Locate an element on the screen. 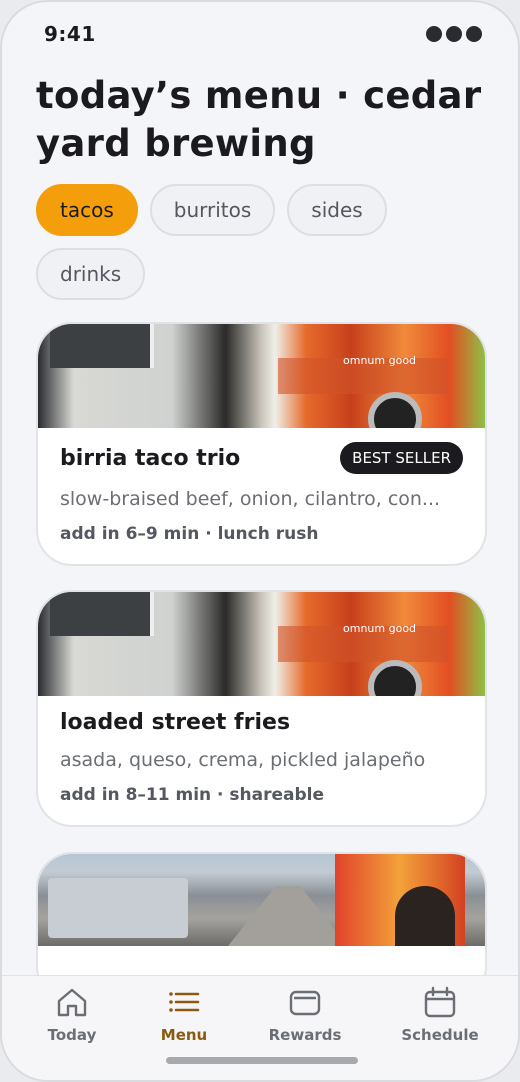  tab-today: Today is located at coordinates (72, 1015).